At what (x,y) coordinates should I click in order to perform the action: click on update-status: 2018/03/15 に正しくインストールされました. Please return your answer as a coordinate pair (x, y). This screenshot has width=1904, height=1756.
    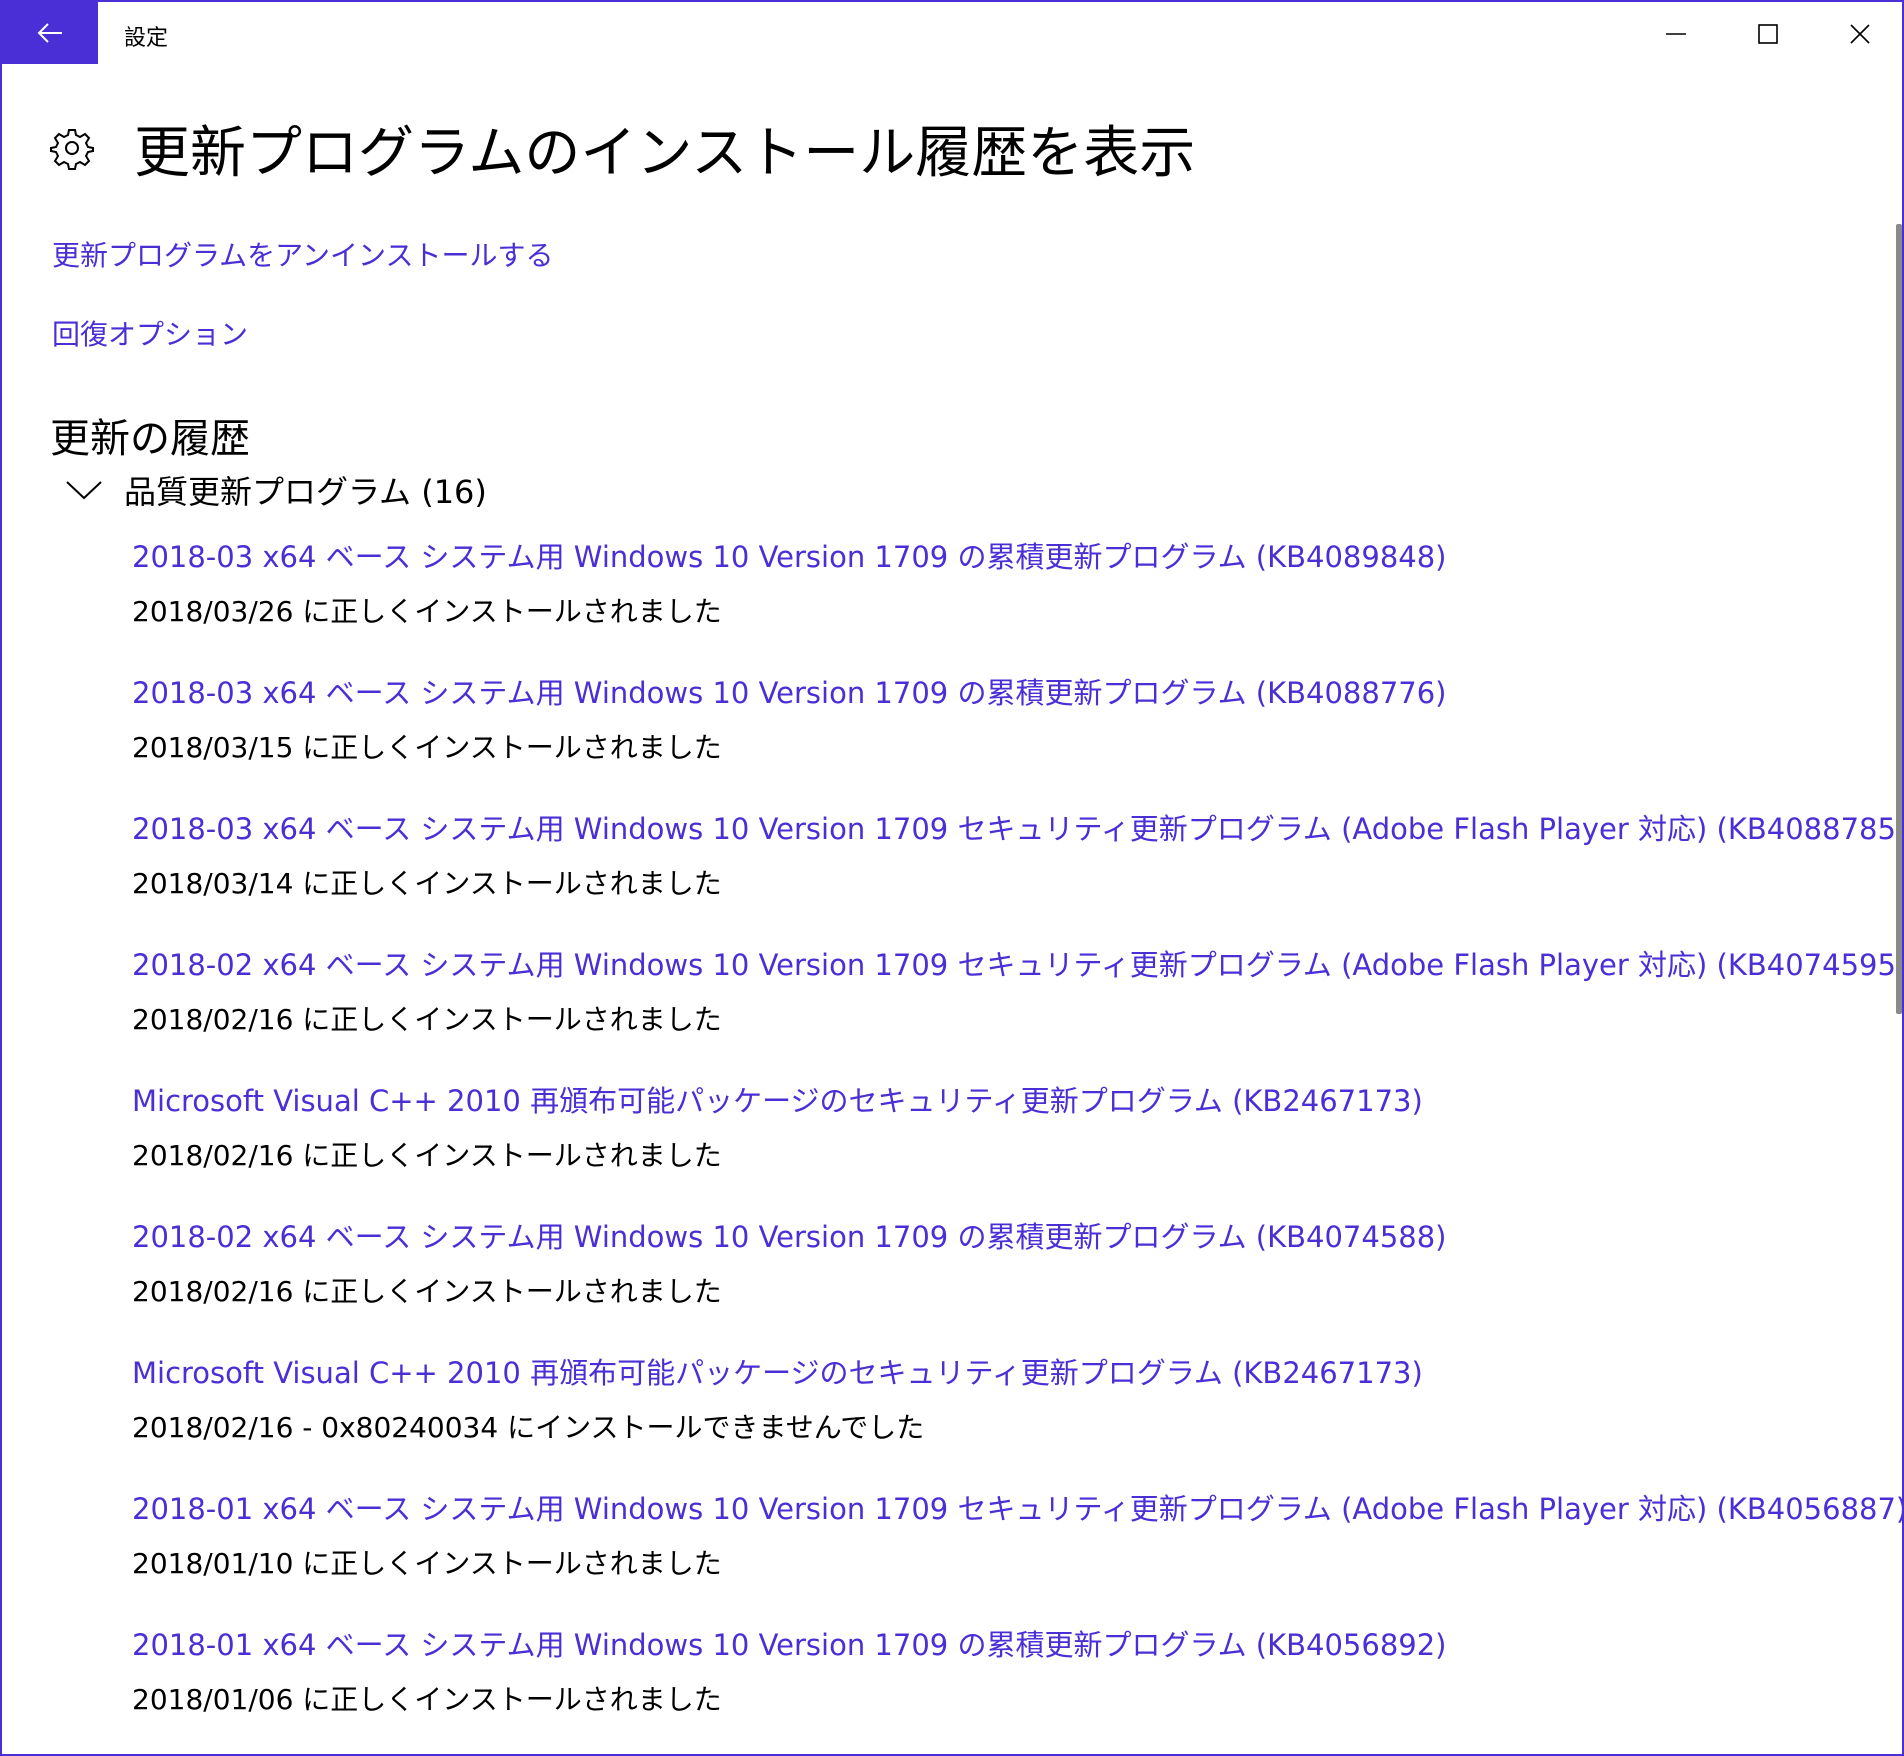
    Looking at the image, I should click on (427, 747).